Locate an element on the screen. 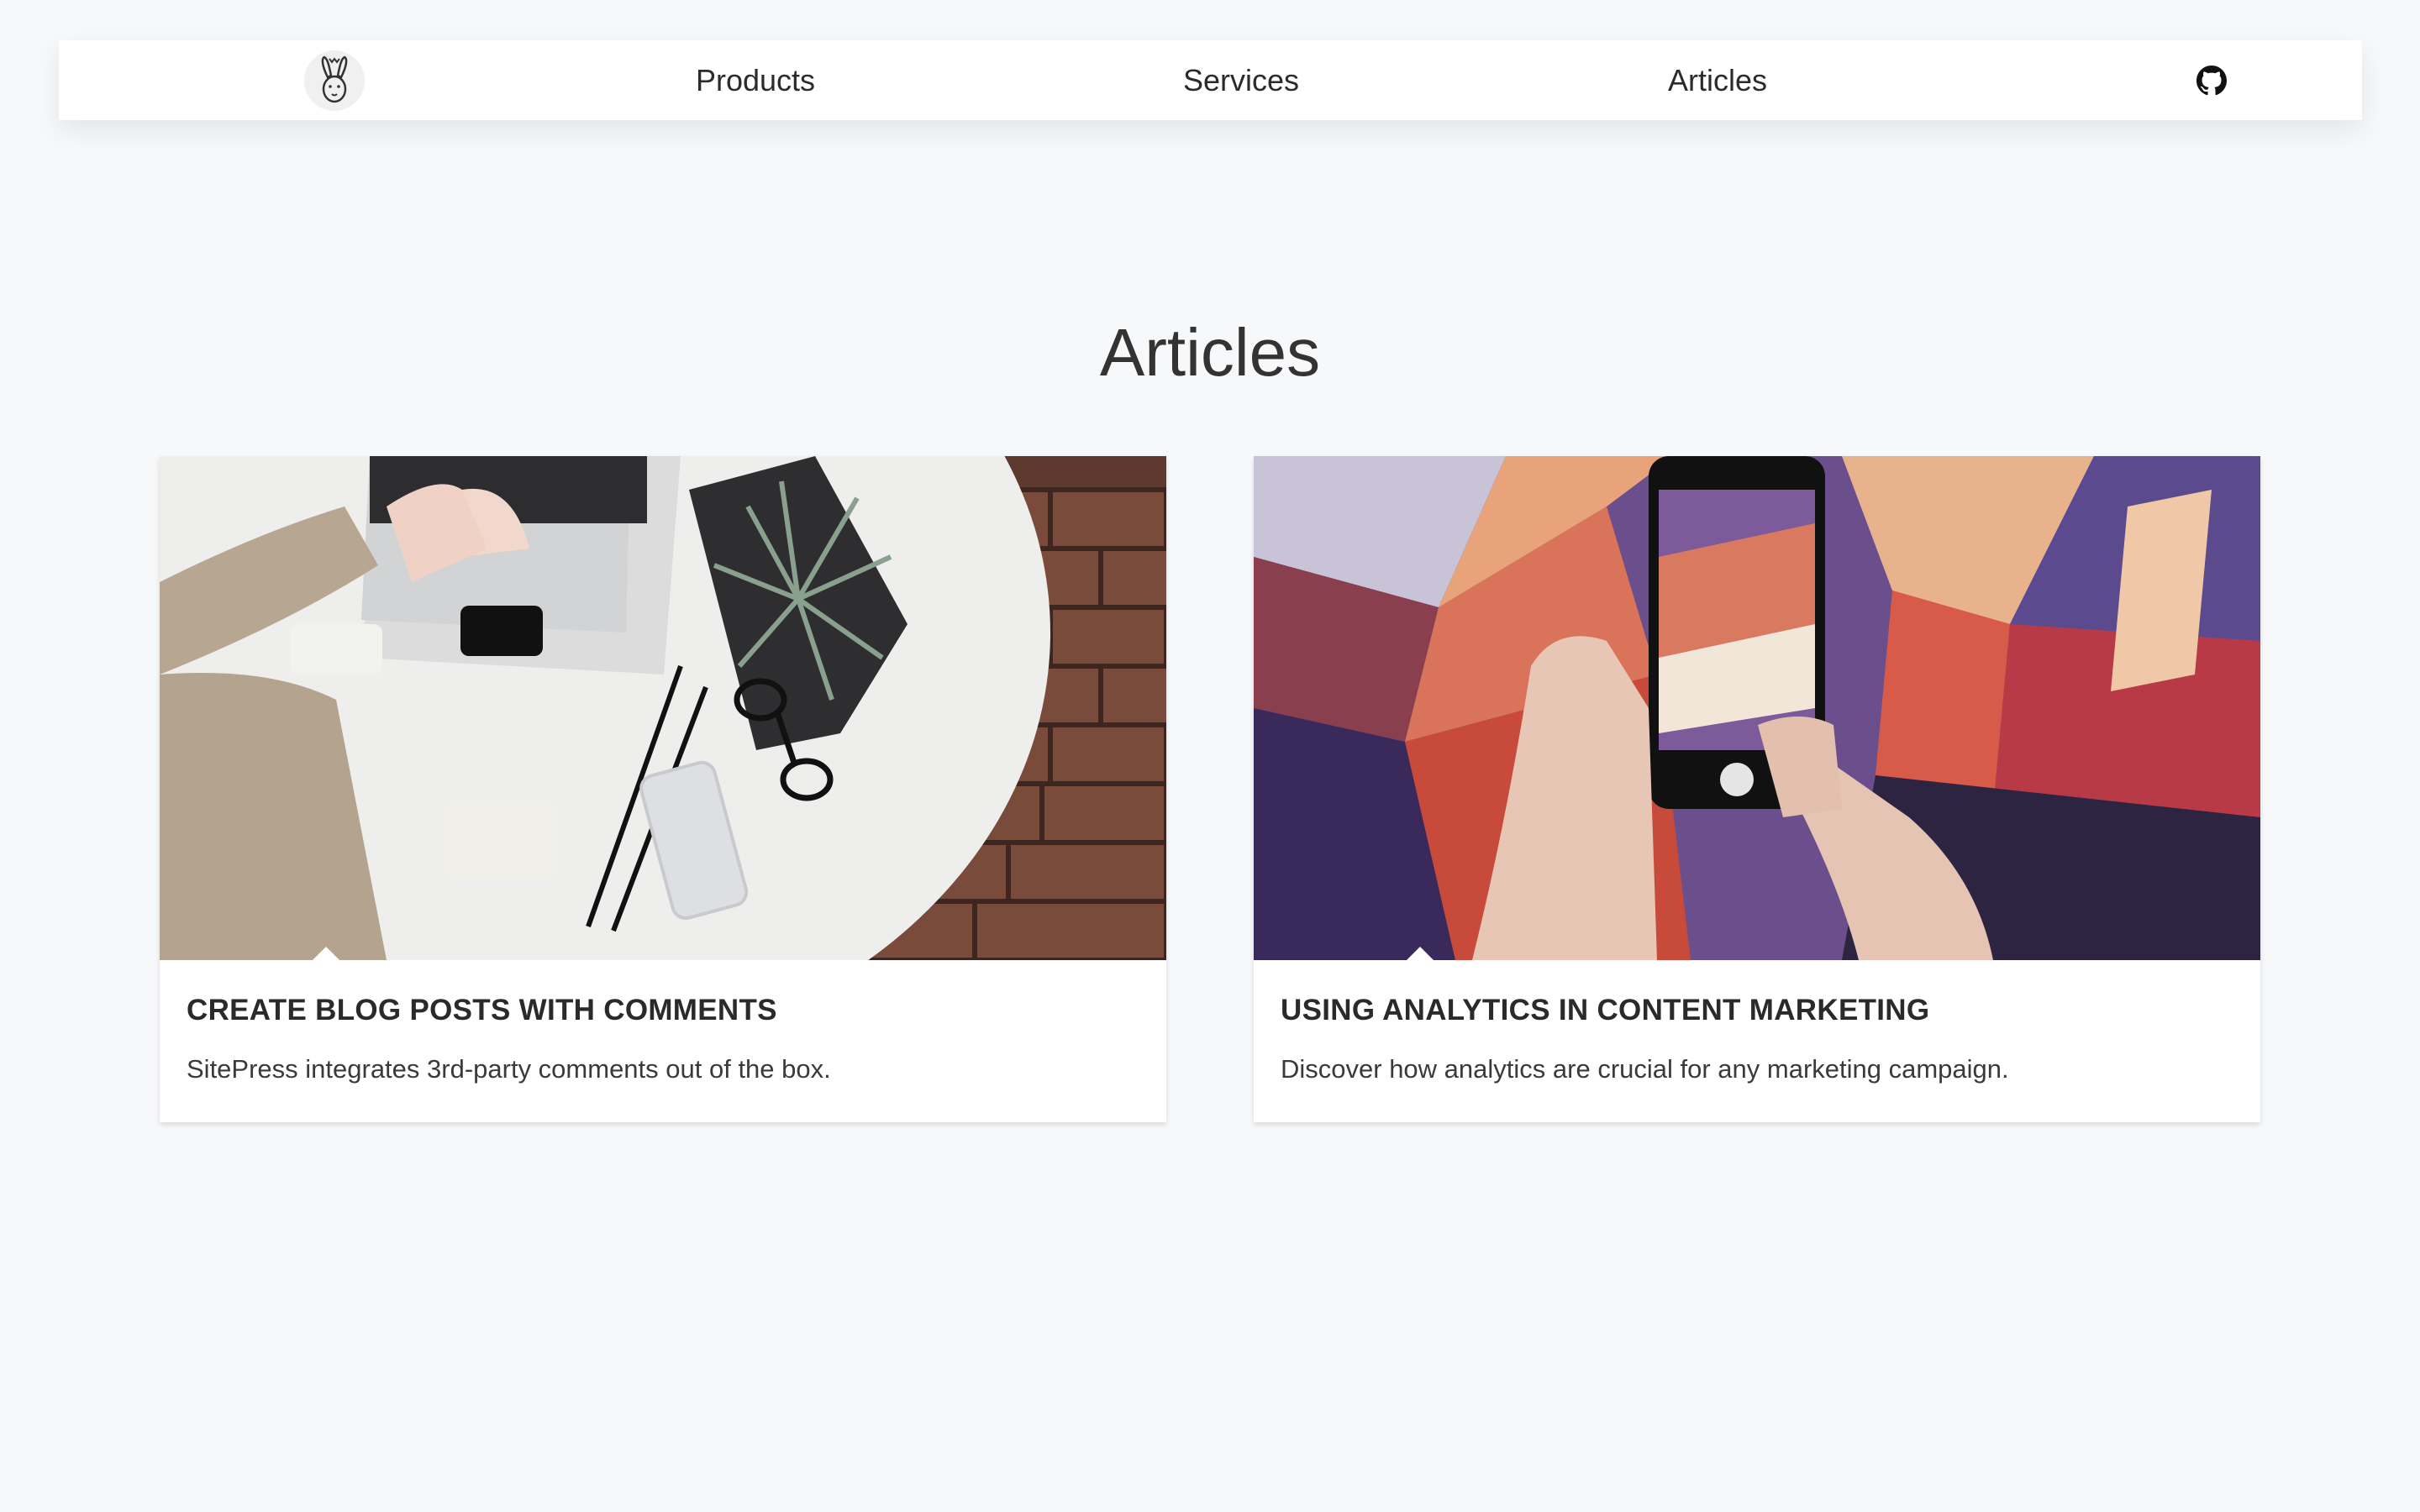 This screenshot has height=1512, width=2420. nav-products-link: Products is located at coordinates (755, 80).